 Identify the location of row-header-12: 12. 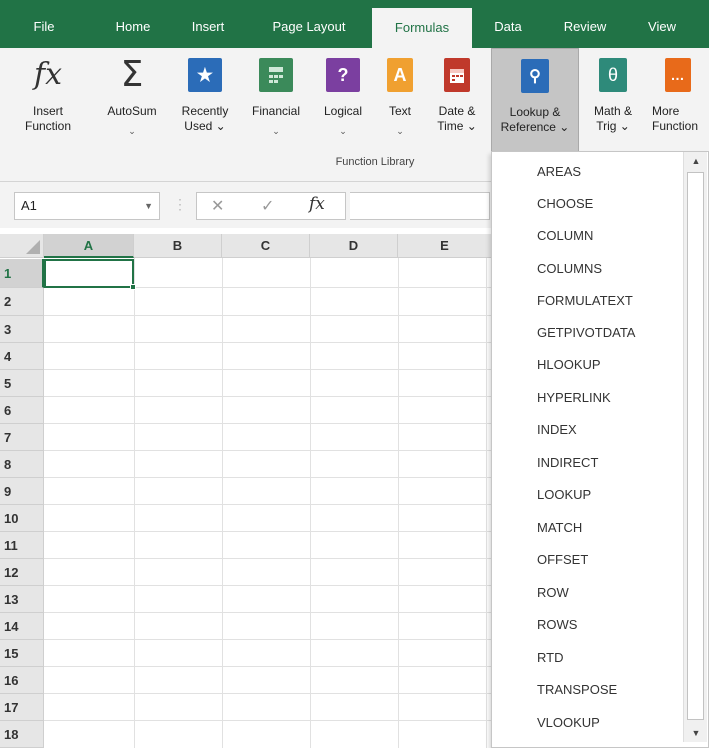
(22, 572).